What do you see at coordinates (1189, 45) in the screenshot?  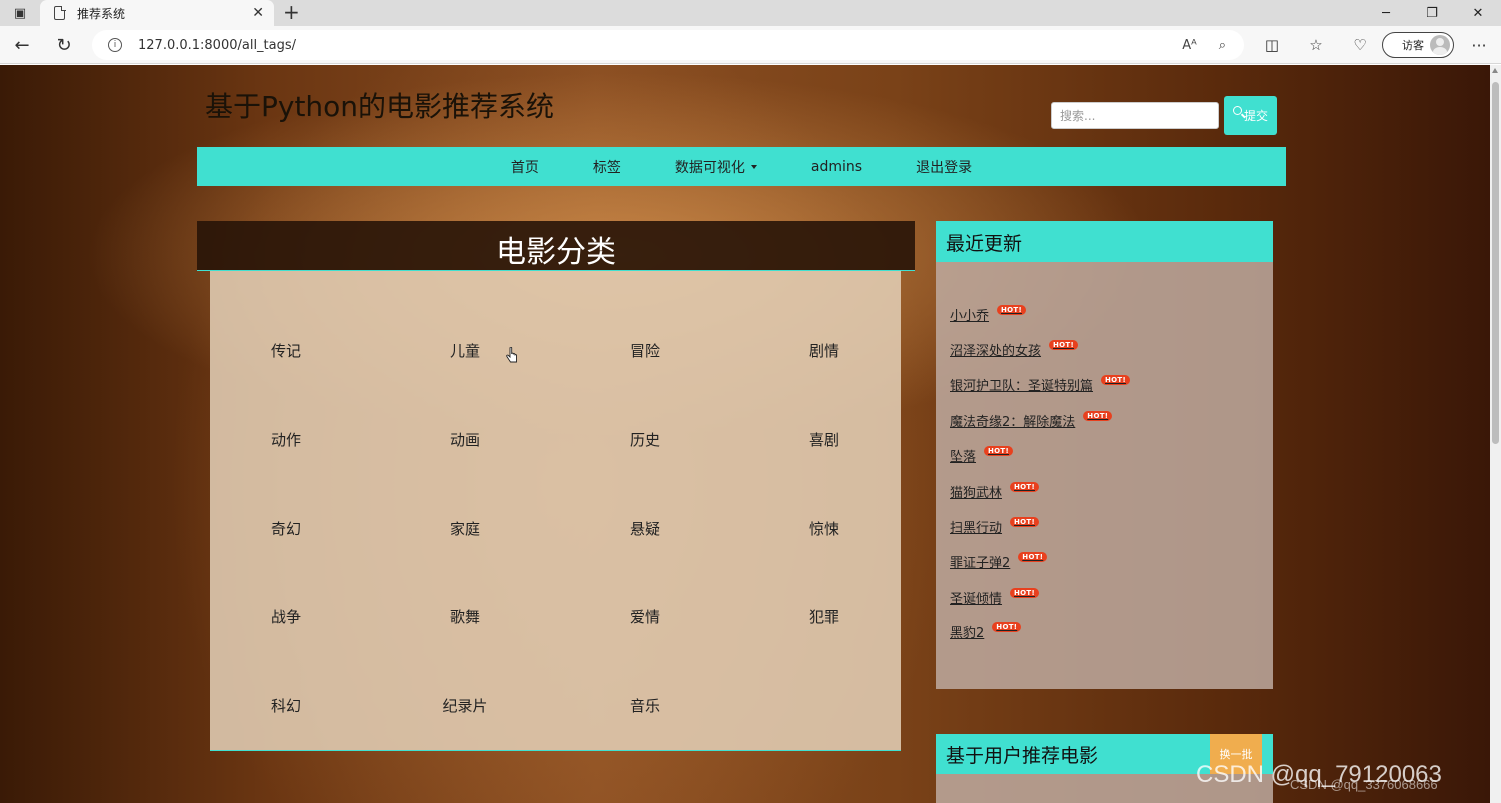 I see `read-aloud-icon: Aᴬ` at bounding box center [1189, 45].